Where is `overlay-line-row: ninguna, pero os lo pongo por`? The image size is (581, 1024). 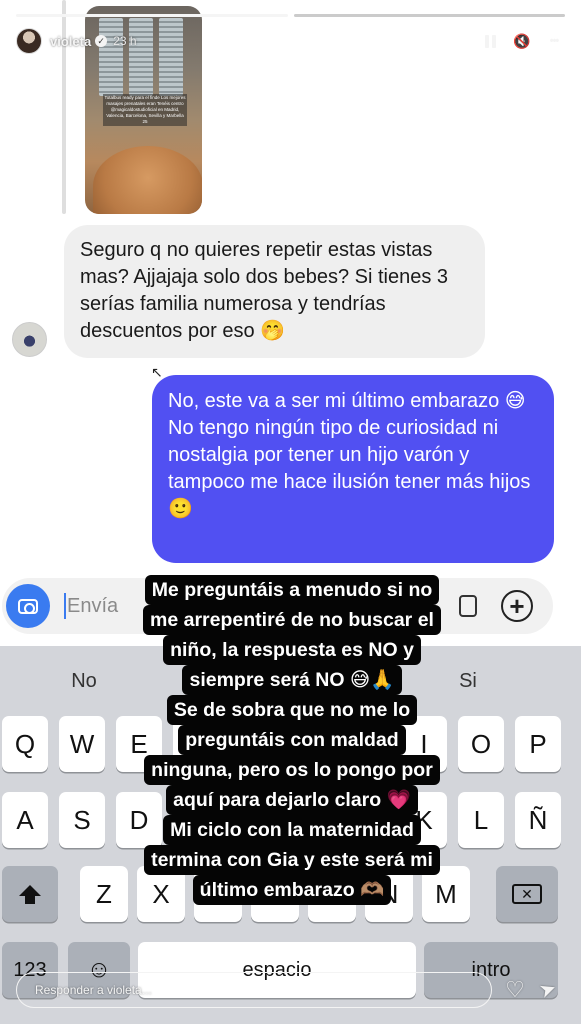 overlay-line-row: ninguna, pero os lo pongo por is located at coordinates (292, 770).